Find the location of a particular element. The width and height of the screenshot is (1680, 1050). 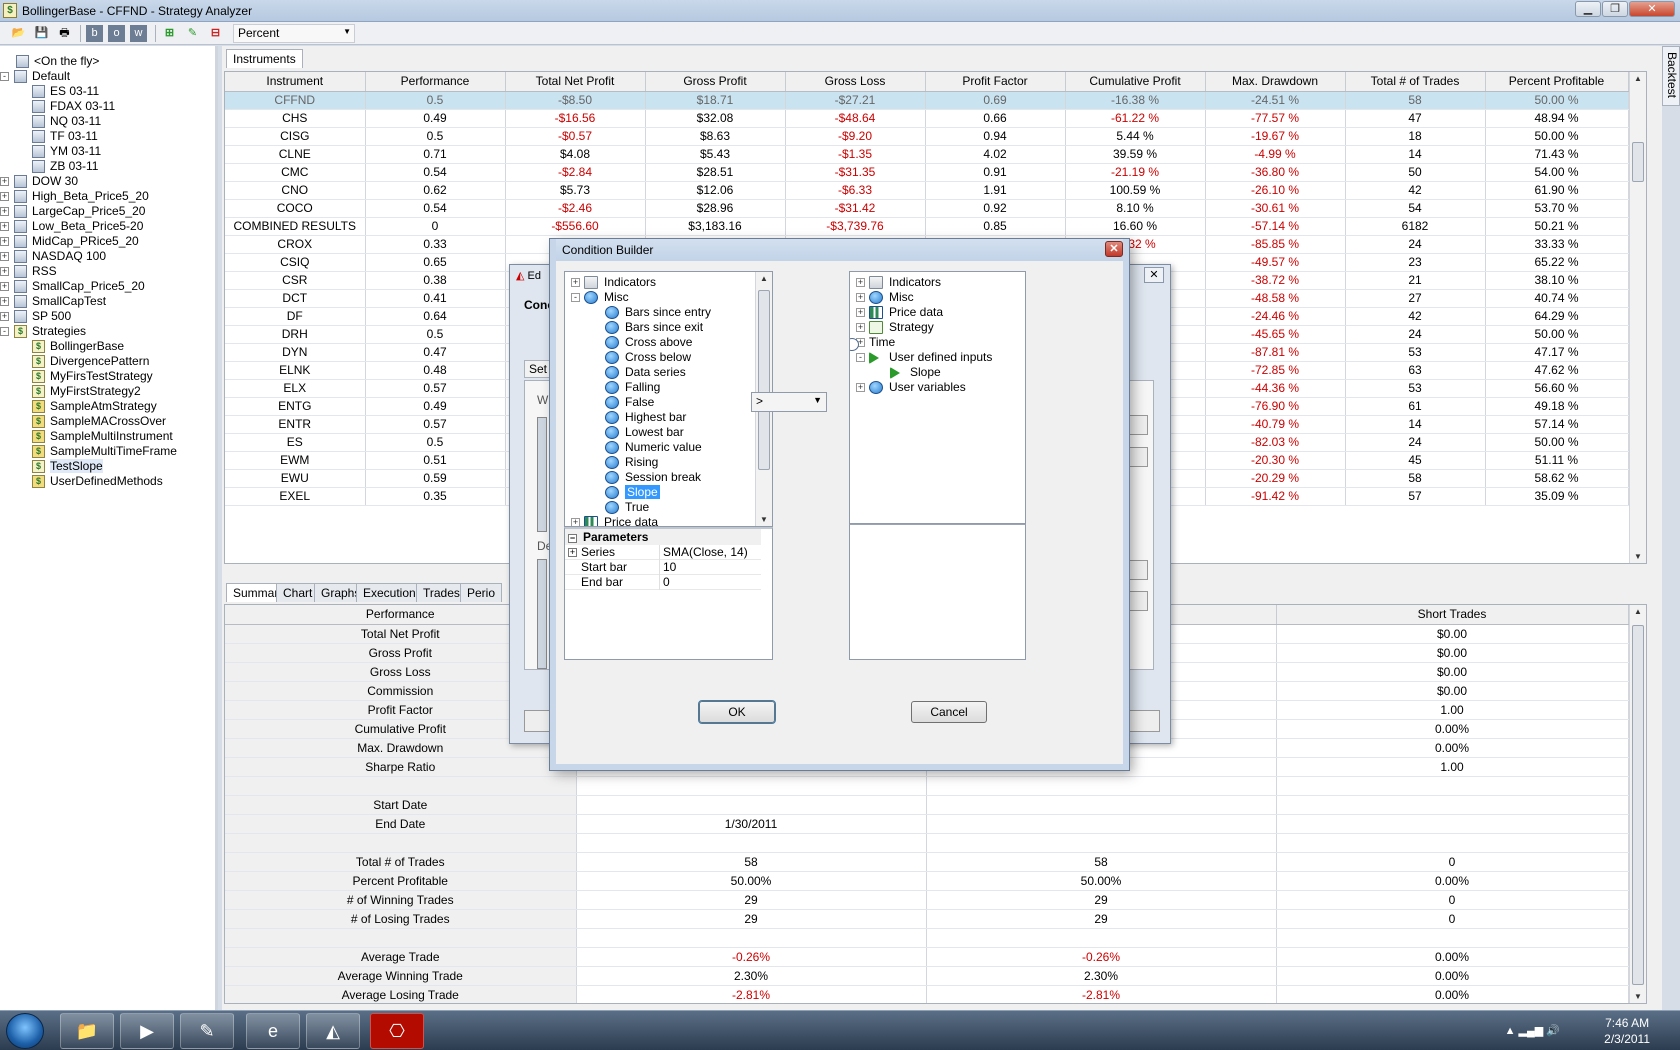

tree-item: $ TestSlope is located at coordinates (67, 466).